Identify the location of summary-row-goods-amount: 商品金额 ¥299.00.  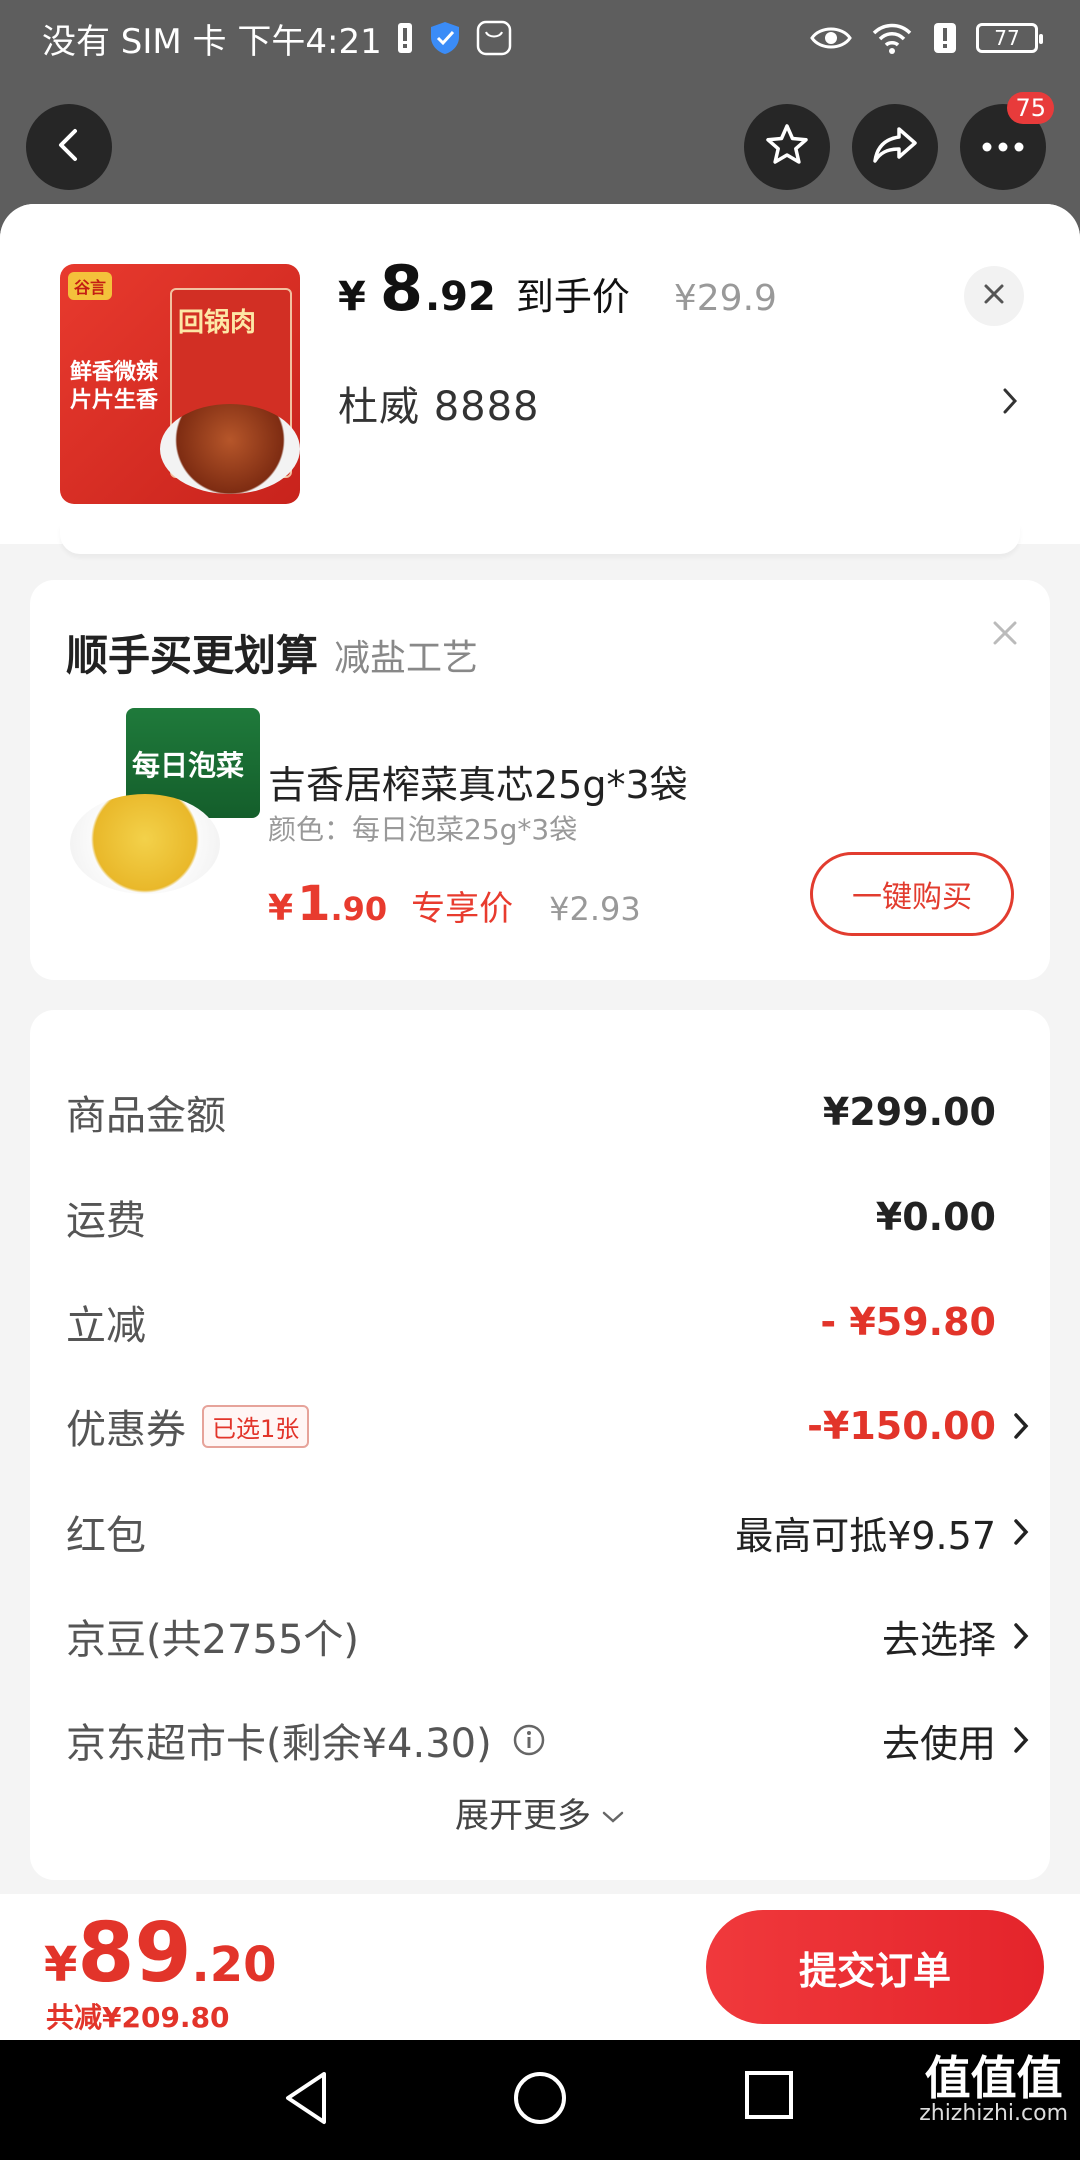
(551, 1112).